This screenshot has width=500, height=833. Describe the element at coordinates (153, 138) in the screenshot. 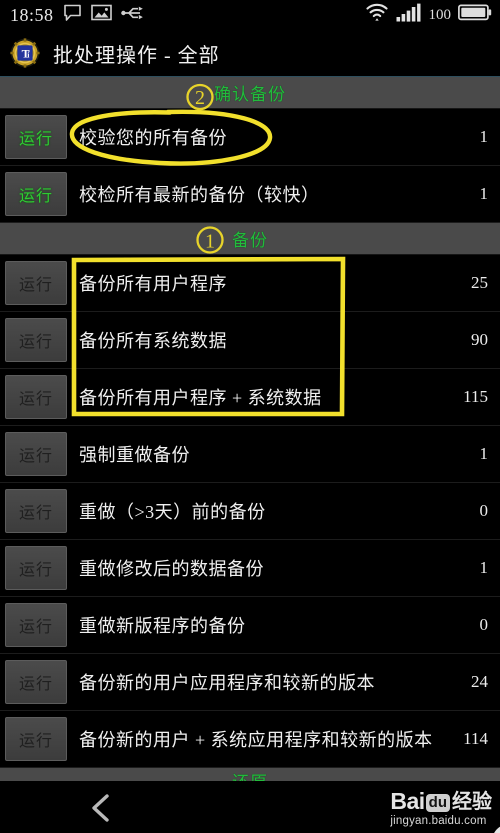

I see `action-label: 校验您的所有备份` at that location.